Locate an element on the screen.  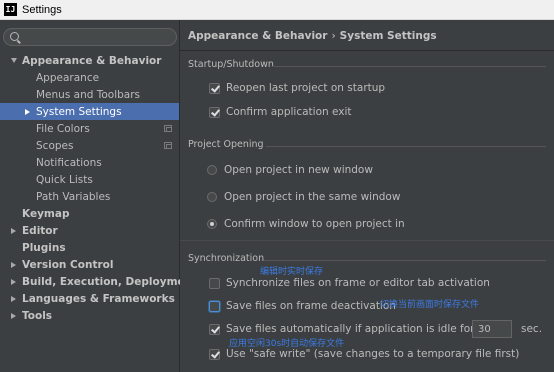
section-divider is located at coordinates (367, 240).